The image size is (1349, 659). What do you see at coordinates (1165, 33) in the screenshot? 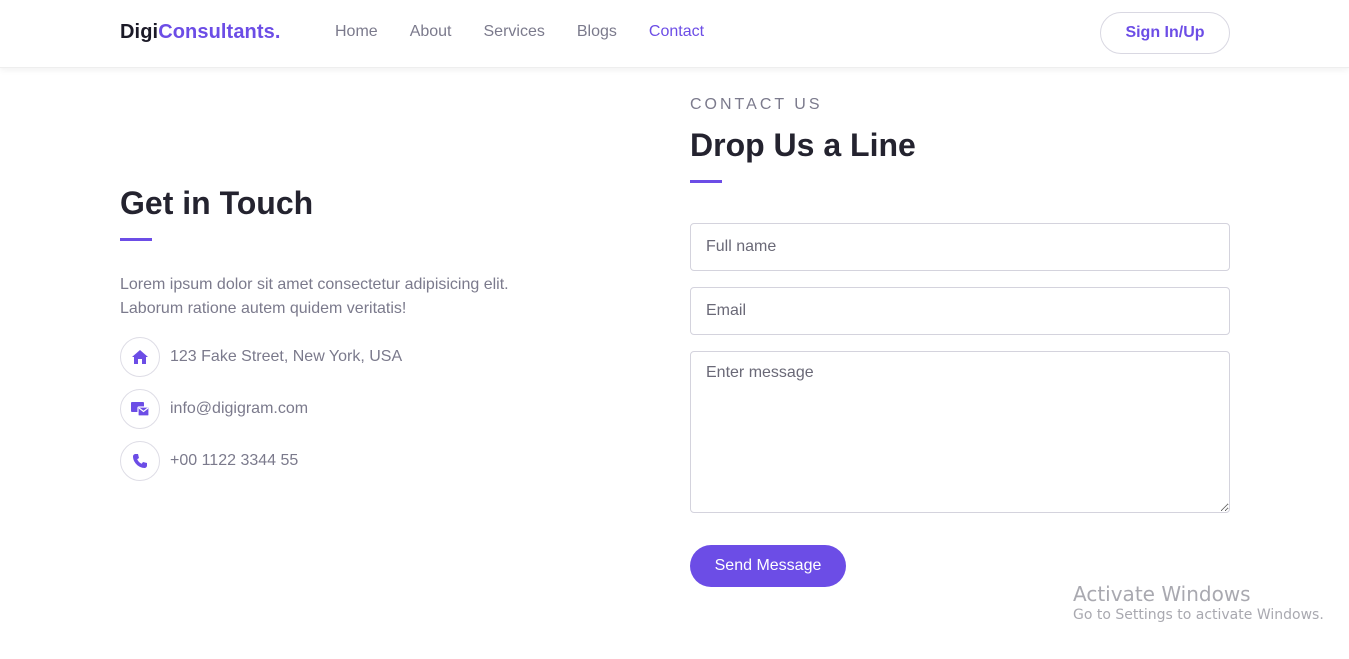
I see `sign-in-button: Sign In/Up` at bounding box center [1165, 33].